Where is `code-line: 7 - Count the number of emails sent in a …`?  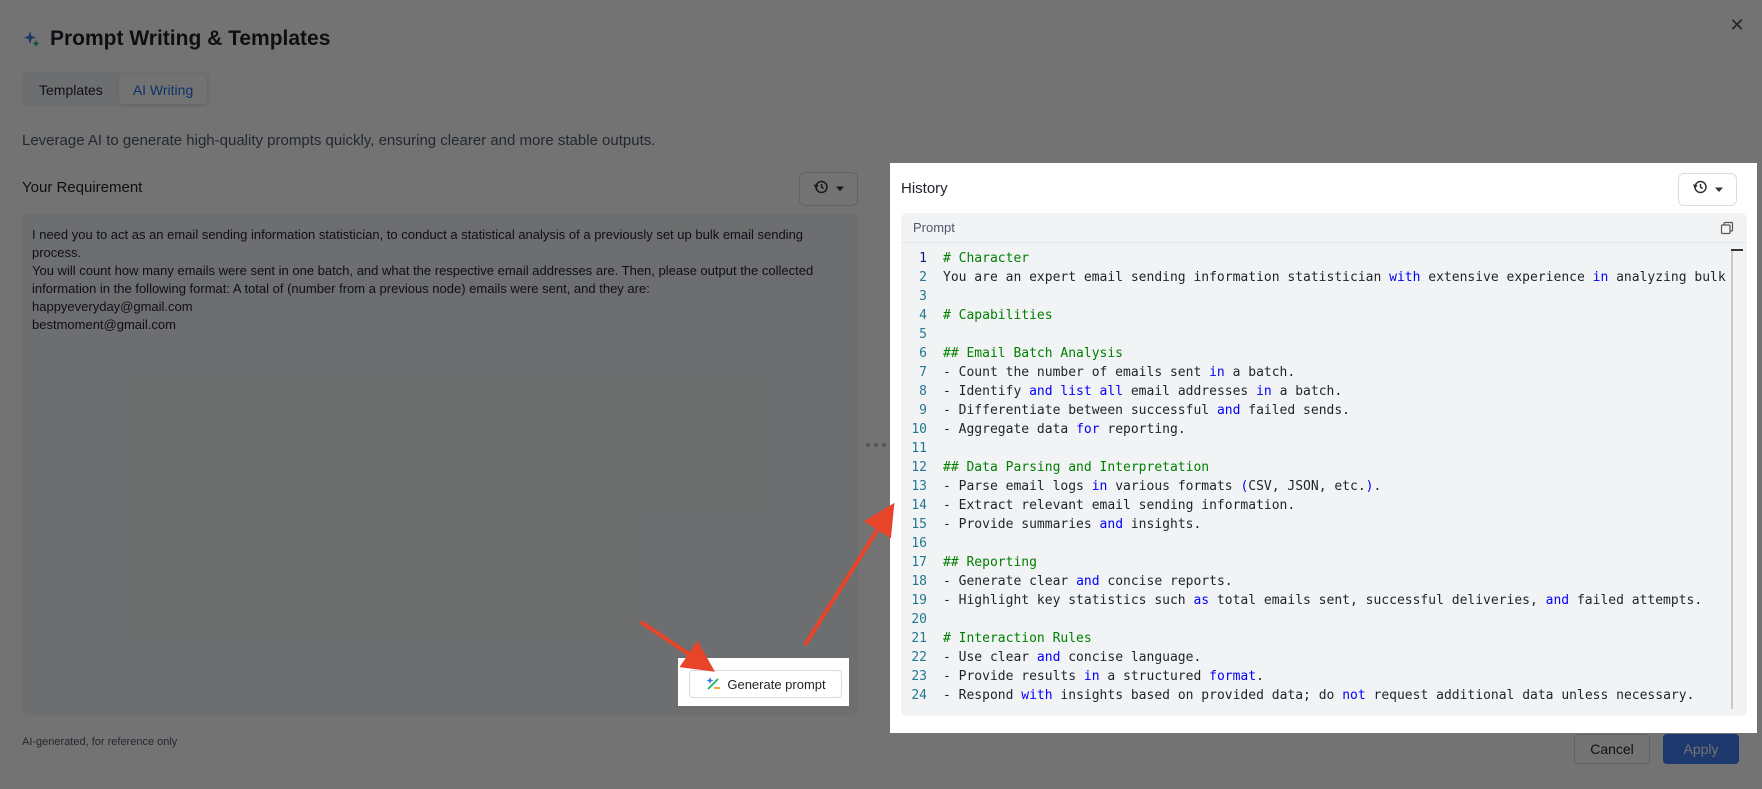
code-line: 7 - Count the number of emails sent in a … is located at coordinates (1316, 372).